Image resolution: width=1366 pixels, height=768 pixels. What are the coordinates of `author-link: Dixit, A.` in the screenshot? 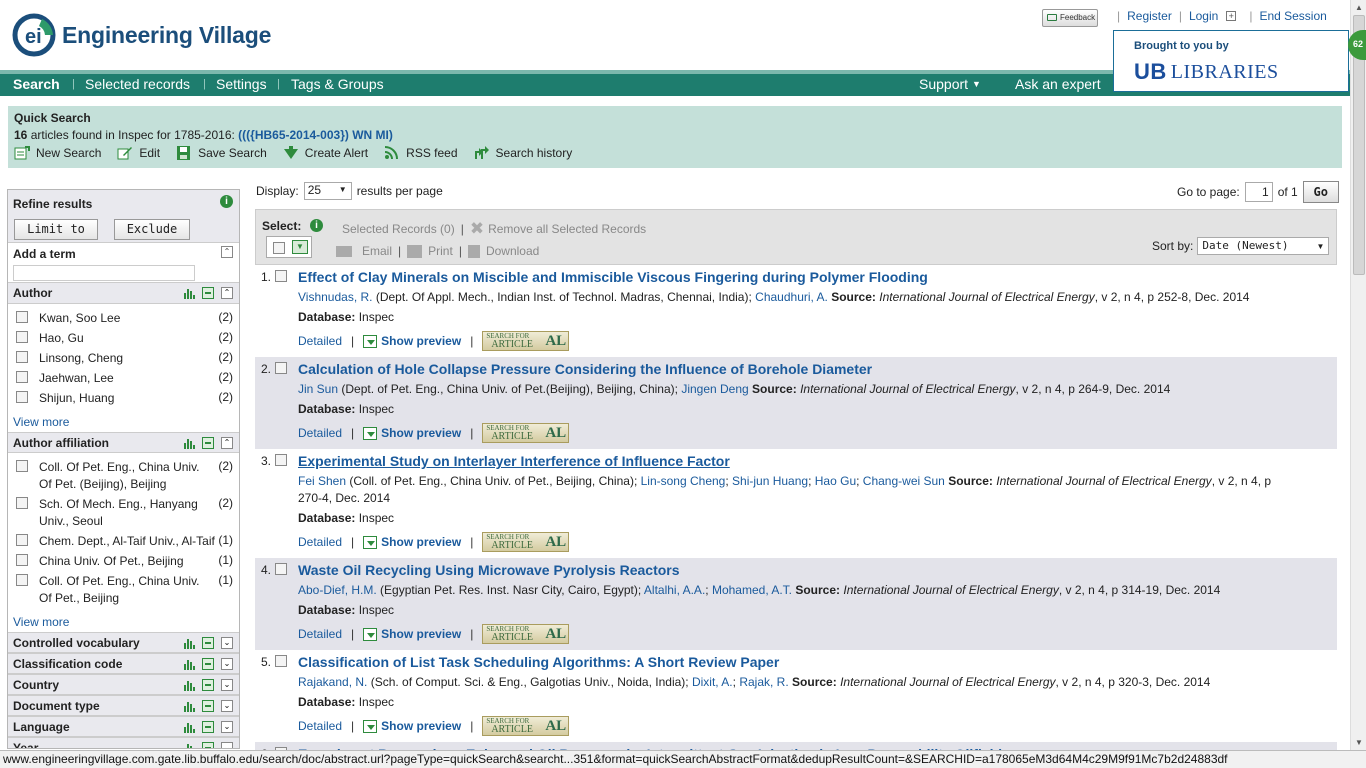 It's located at (712, 682).